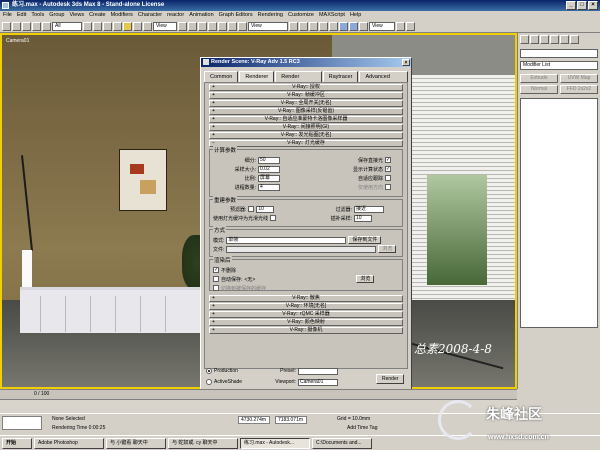  What do you see at coordinates (363, 218) in the screenshot?
I see `interp-samples-input: 10` at bounding box center [363, 218].